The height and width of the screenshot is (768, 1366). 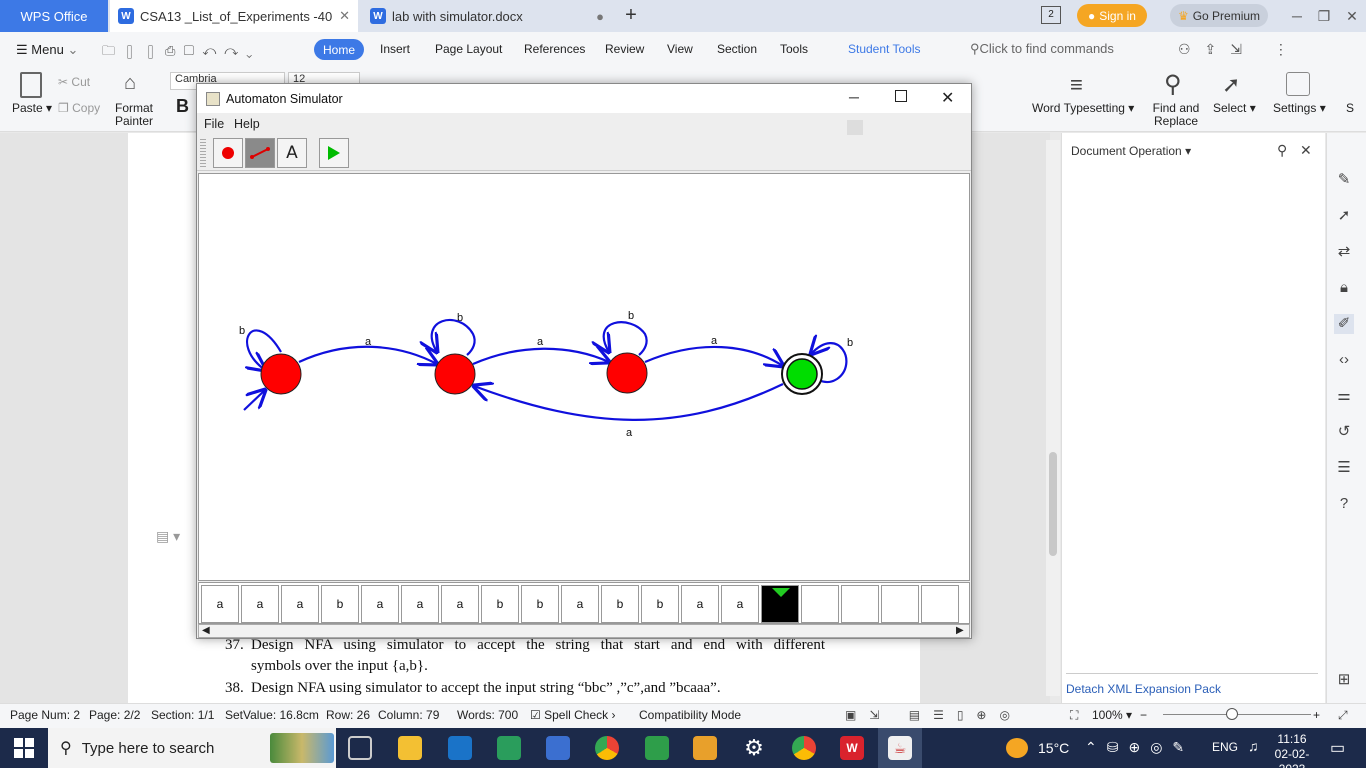 What do you see at coordinates (627, 373) in the screenshot?
I see `state-q2` at bounding box center [627, 373].